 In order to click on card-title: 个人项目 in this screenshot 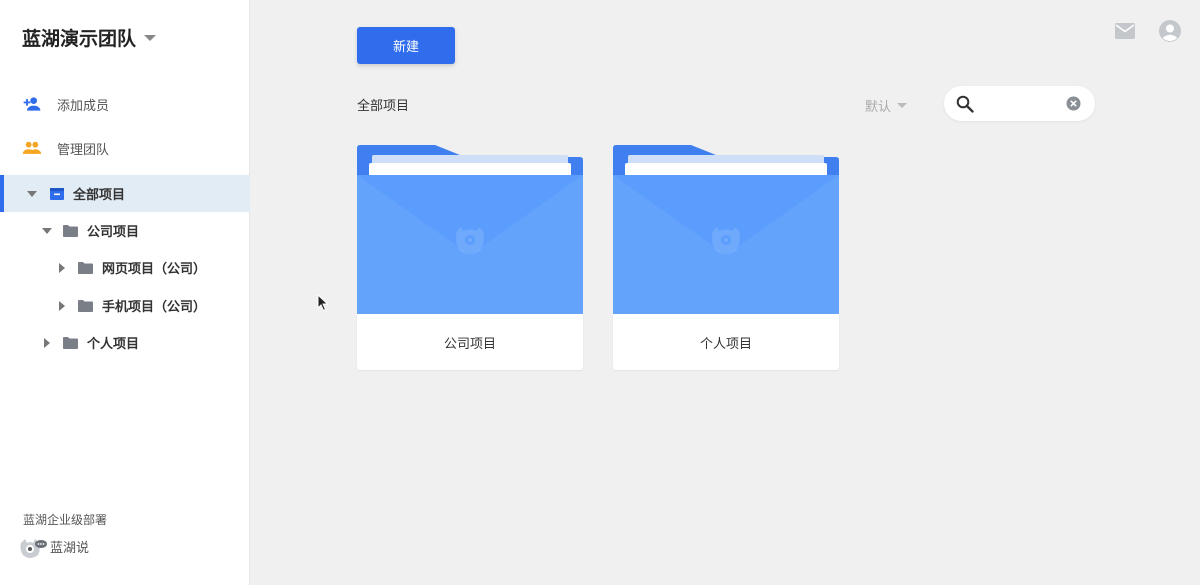, I will do `click(725, 344)`.